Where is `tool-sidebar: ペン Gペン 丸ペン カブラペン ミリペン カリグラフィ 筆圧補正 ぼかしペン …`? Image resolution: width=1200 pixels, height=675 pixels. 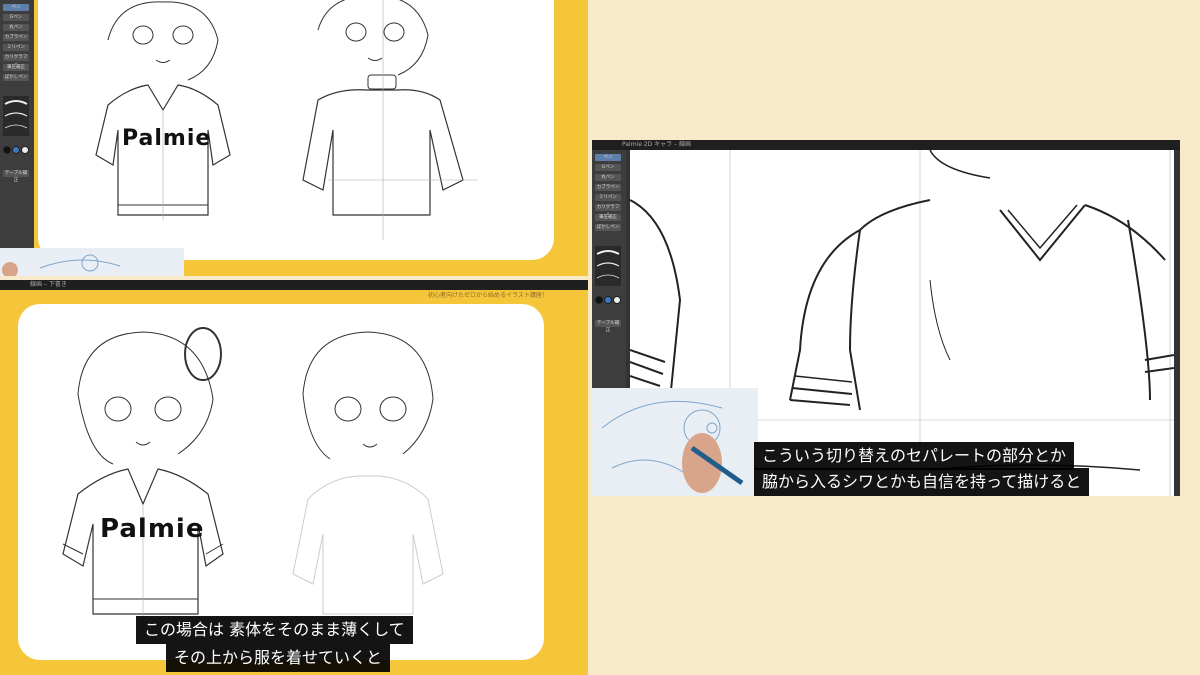
tool-sidebar: ペン Gペン 丸ペン カブラペン ミリペン カリグラフィ 筆圧補正 ぼかしペン … is located at coordinates (17, 138).